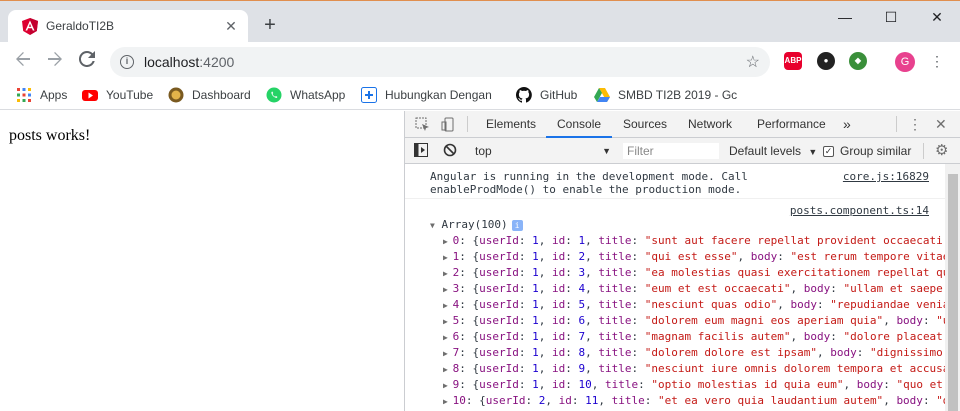 The width and height of the screenshot is (960, 411). I want to click on scrollbar-thumb, so click(953, 292).